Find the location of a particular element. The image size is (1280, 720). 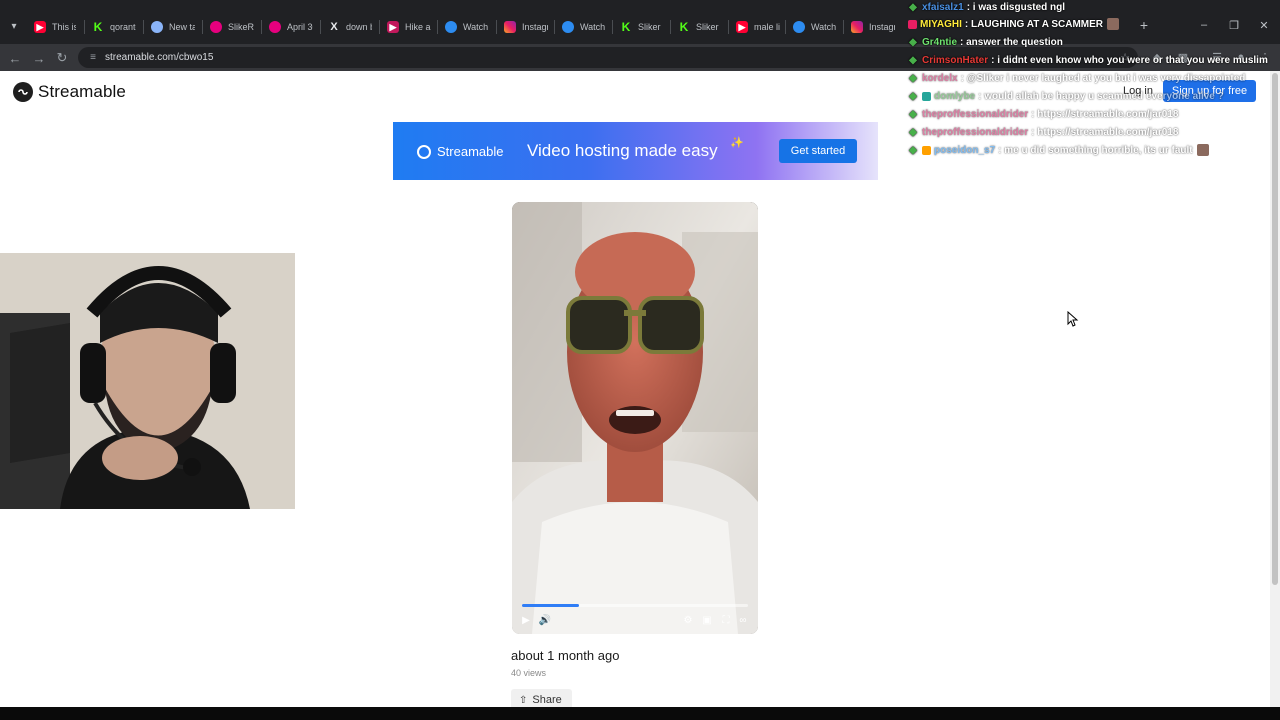

browser-tab: X down b is located at coordinates (349, 27).